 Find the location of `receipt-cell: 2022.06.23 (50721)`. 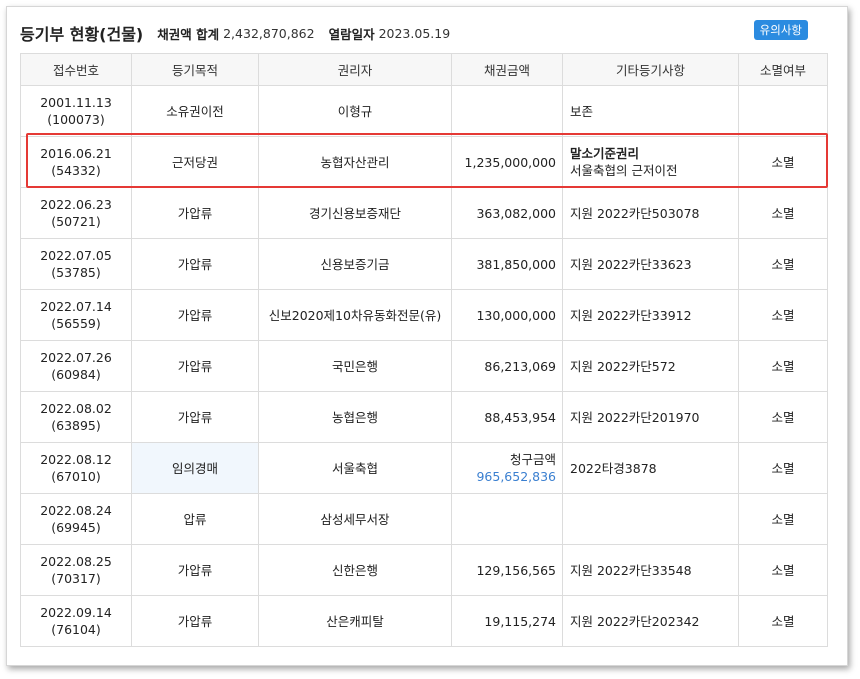

receipt-cell: 2022.06.23 (50721) is located at coordinates (76, 213).